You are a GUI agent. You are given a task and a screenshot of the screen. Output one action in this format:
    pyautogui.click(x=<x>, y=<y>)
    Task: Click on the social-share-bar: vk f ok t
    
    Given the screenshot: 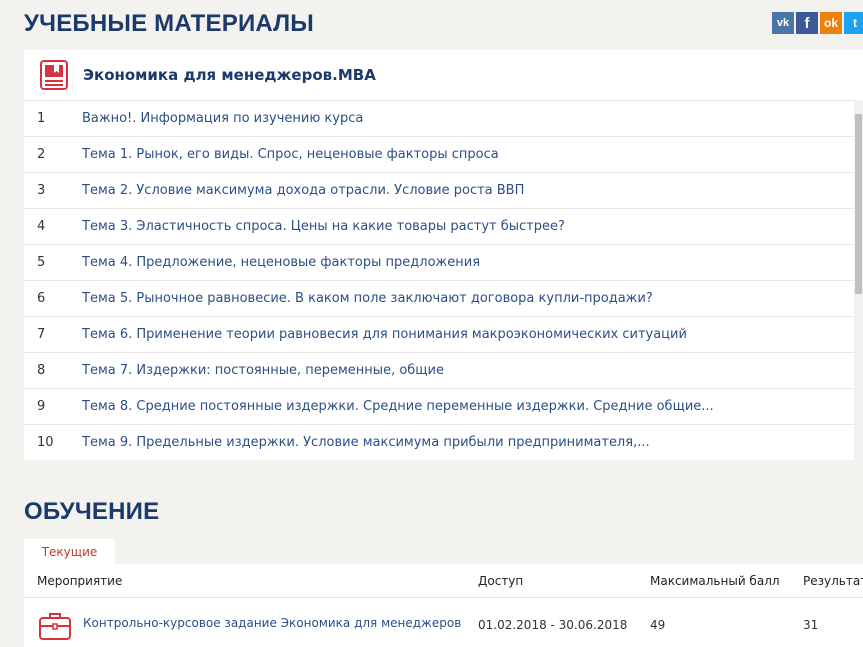 What is the action you would take?
    pyautogui.click(x=817, y=23)
    